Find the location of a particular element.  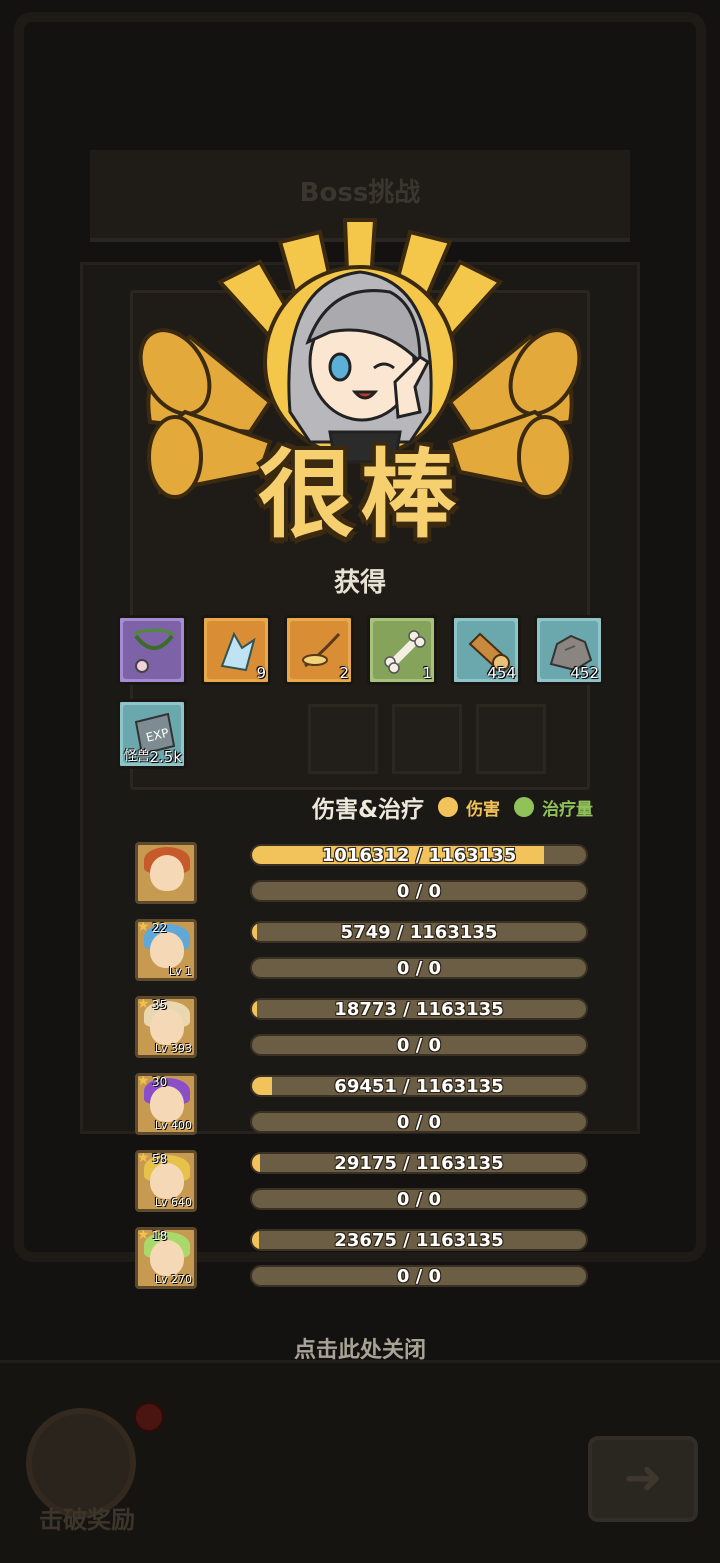

notification-badge is located at coordinates (149, 1417).